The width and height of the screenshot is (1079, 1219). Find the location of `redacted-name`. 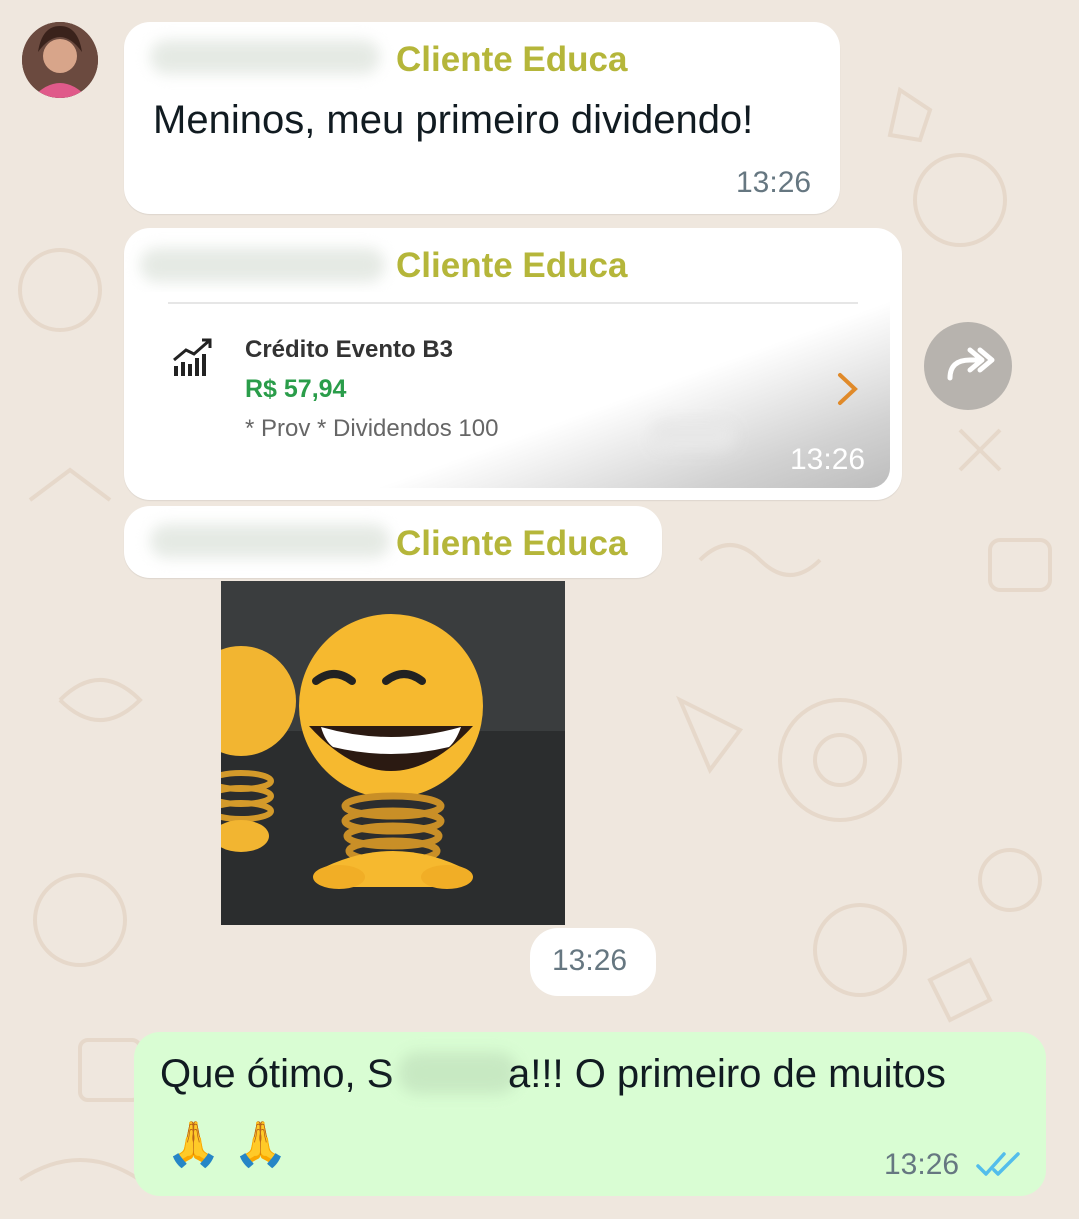

redacted-name is located at coordinates (458, 1073).